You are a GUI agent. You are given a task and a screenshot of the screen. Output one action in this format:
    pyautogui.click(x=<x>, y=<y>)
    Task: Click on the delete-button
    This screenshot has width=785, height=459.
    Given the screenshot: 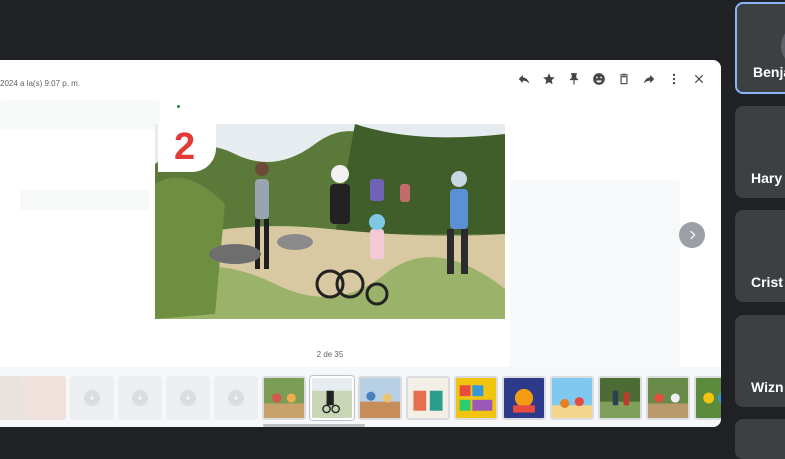 What is the action you would take?
    pyautogui.click(x=623, y=78)
    